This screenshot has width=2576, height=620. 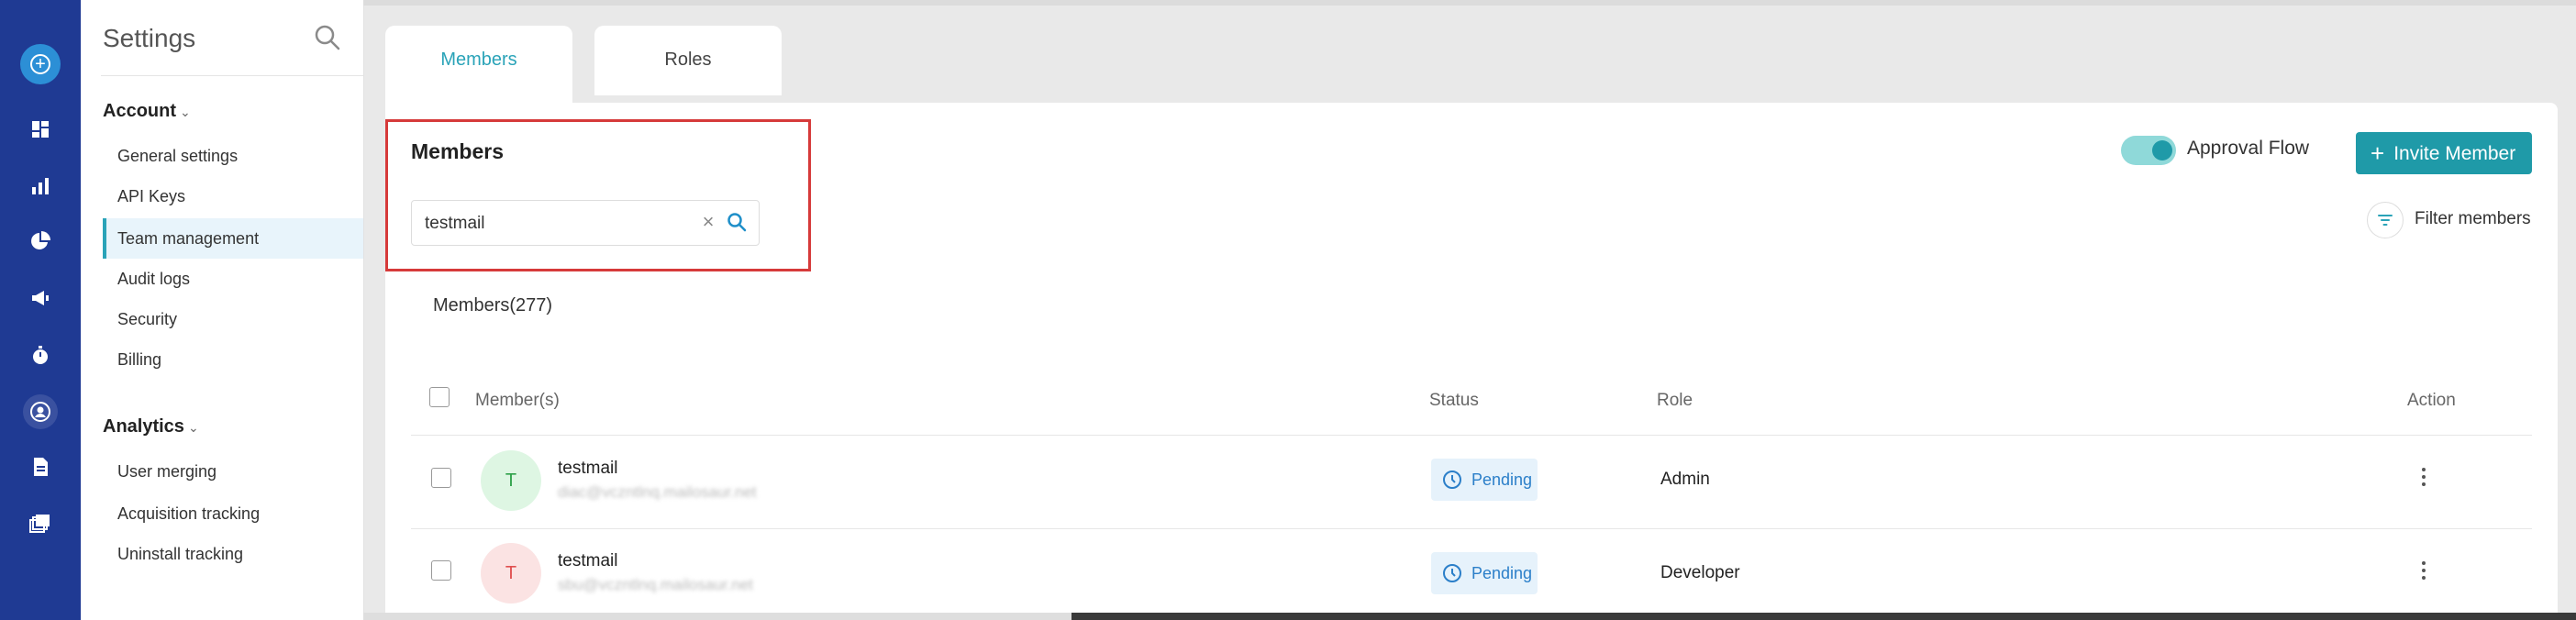 What do you see at coordinates (517, 400) in the screenshot?
I see `header-members: Member(s)` at bounding box center [517, 400].